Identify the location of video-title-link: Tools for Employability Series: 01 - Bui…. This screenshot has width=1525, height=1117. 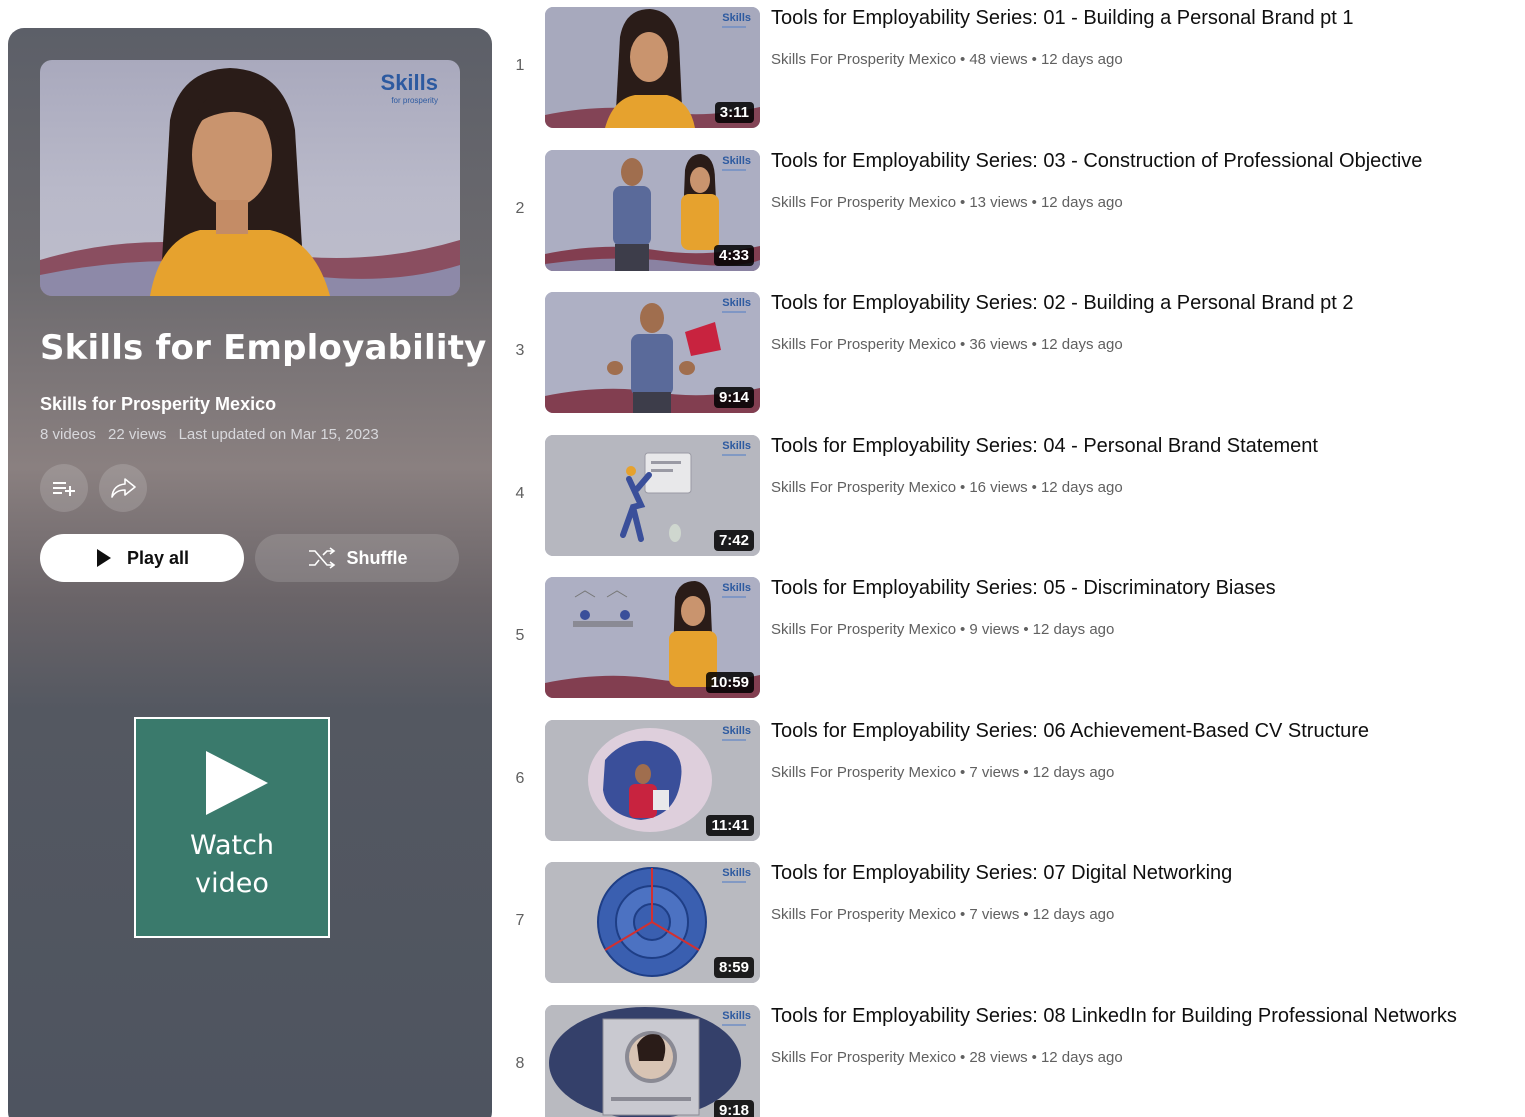
(1062, 18).